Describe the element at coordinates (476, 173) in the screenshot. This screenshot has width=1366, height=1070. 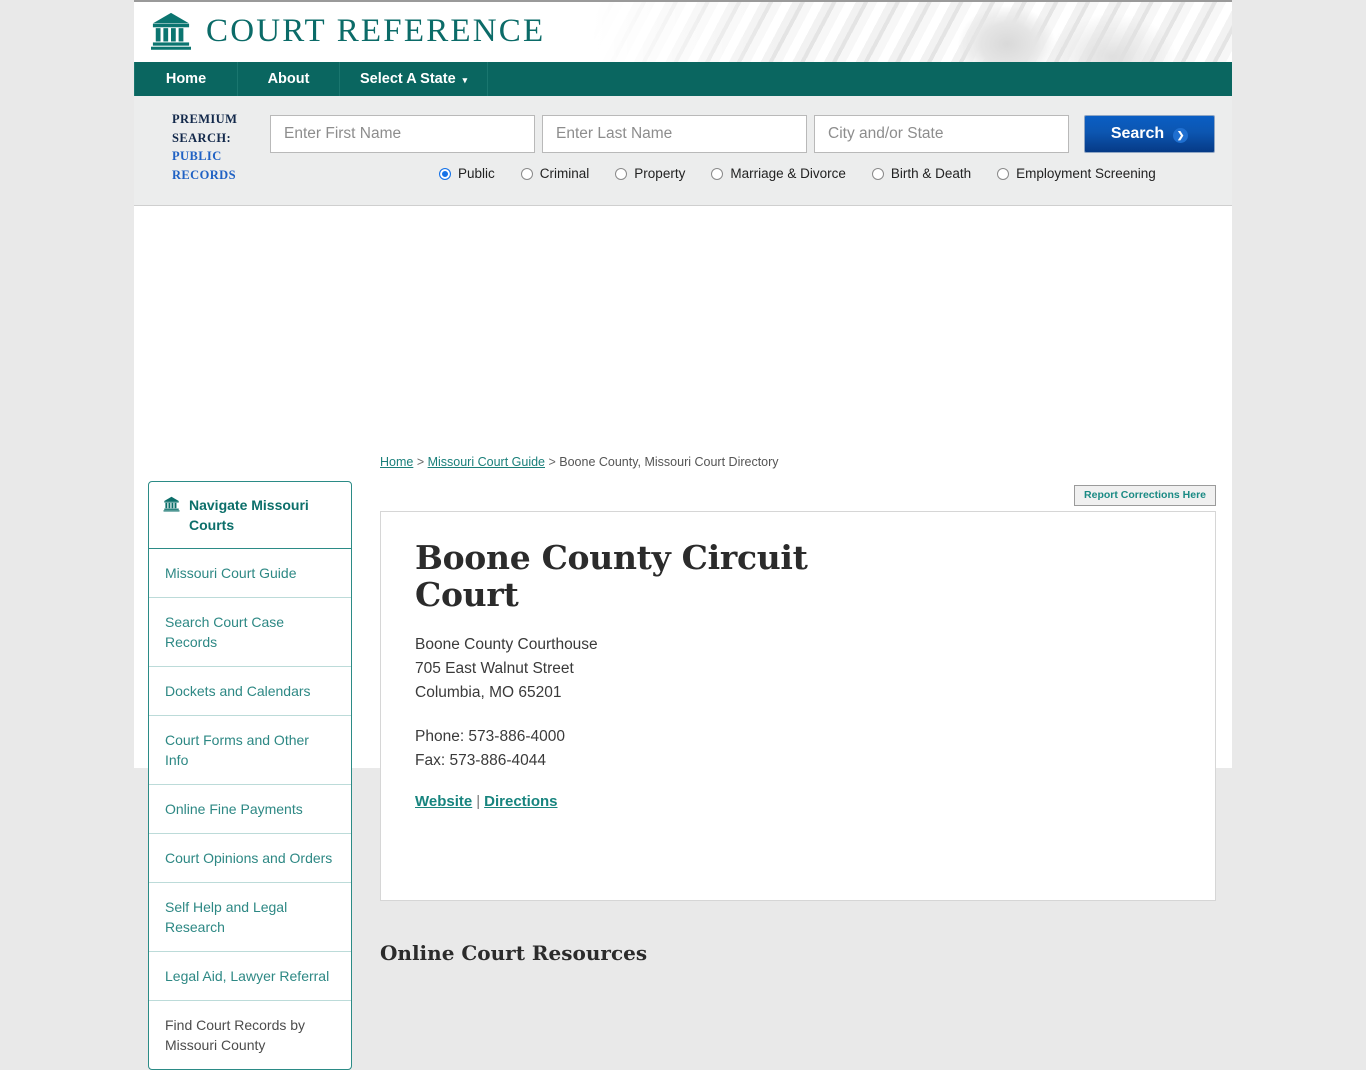
I see `radio-label-public: Public` at that location.